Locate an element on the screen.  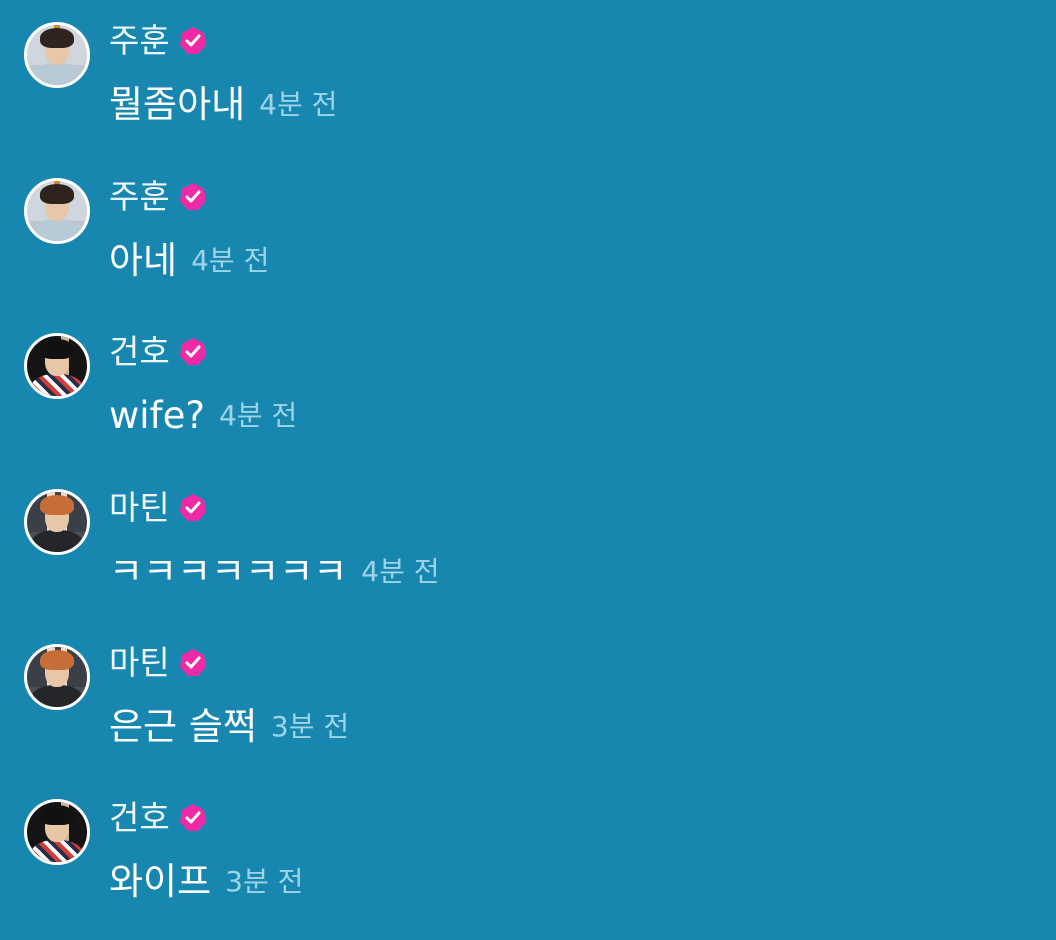
chat-message: 주훈 뭘좀아내 4분 전 is located at coordinates (524, 80).